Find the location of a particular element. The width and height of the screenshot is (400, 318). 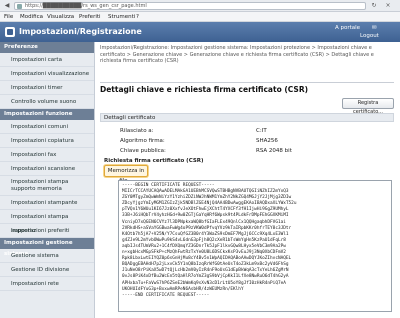

sidebar-item-scan: Impostazioni scansione is located at coordinates (47, 169).